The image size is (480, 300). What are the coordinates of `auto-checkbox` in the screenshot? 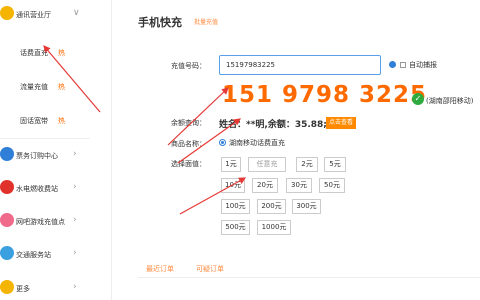 It's located at (403, 65).